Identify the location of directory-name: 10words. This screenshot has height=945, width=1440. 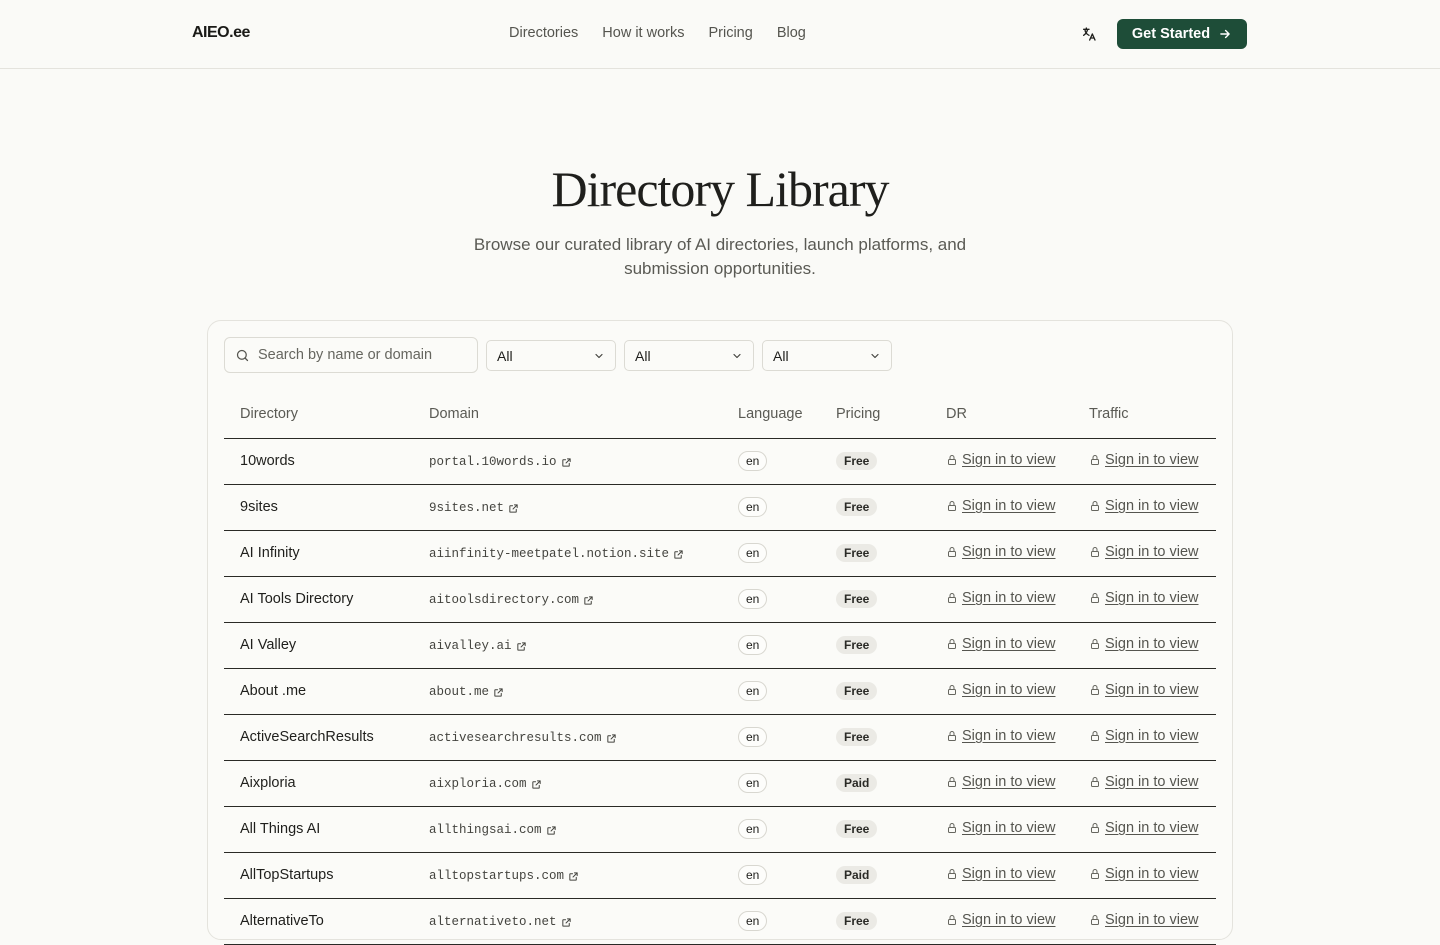
(267, 461).